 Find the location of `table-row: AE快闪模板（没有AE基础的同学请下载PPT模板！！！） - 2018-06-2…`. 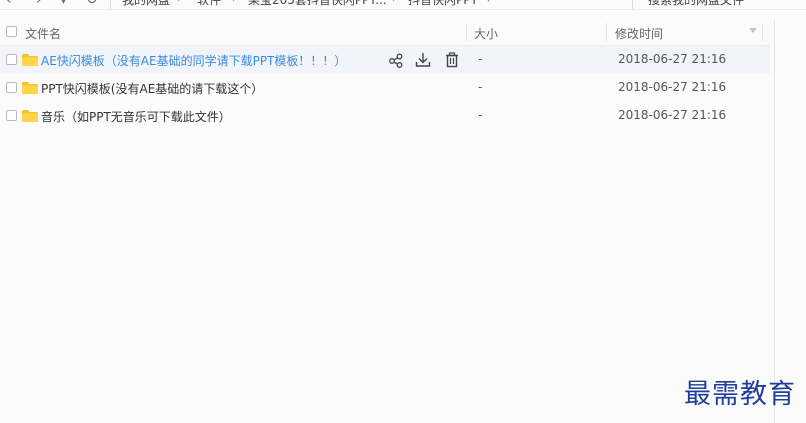

table-row: AE快闪模板（没有AE基础的同学请下载PPT模板！！！） - 2018-06-2… is located at coordinates (385, 60).